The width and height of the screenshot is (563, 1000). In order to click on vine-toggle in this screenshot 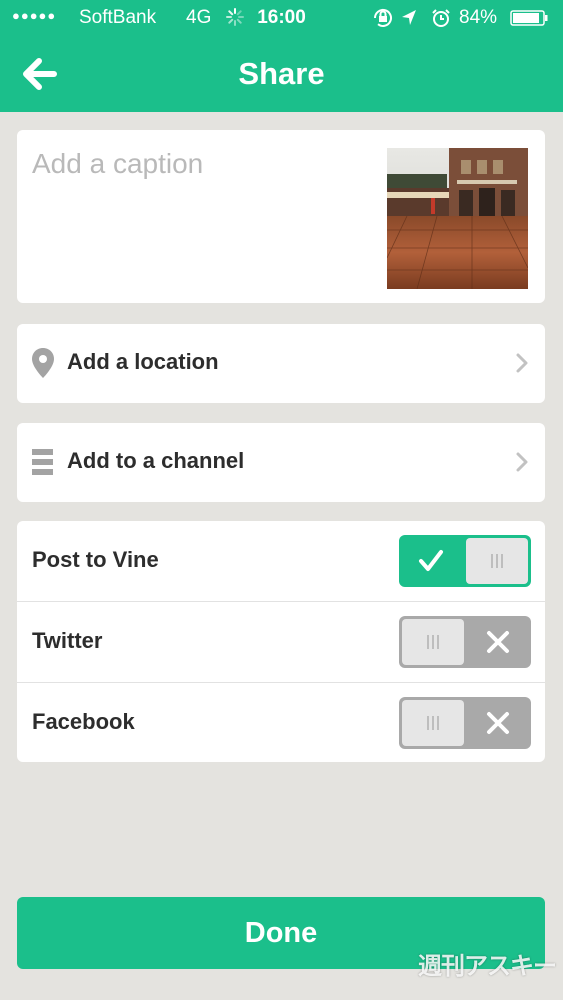, I will do `click(465, 561)`.